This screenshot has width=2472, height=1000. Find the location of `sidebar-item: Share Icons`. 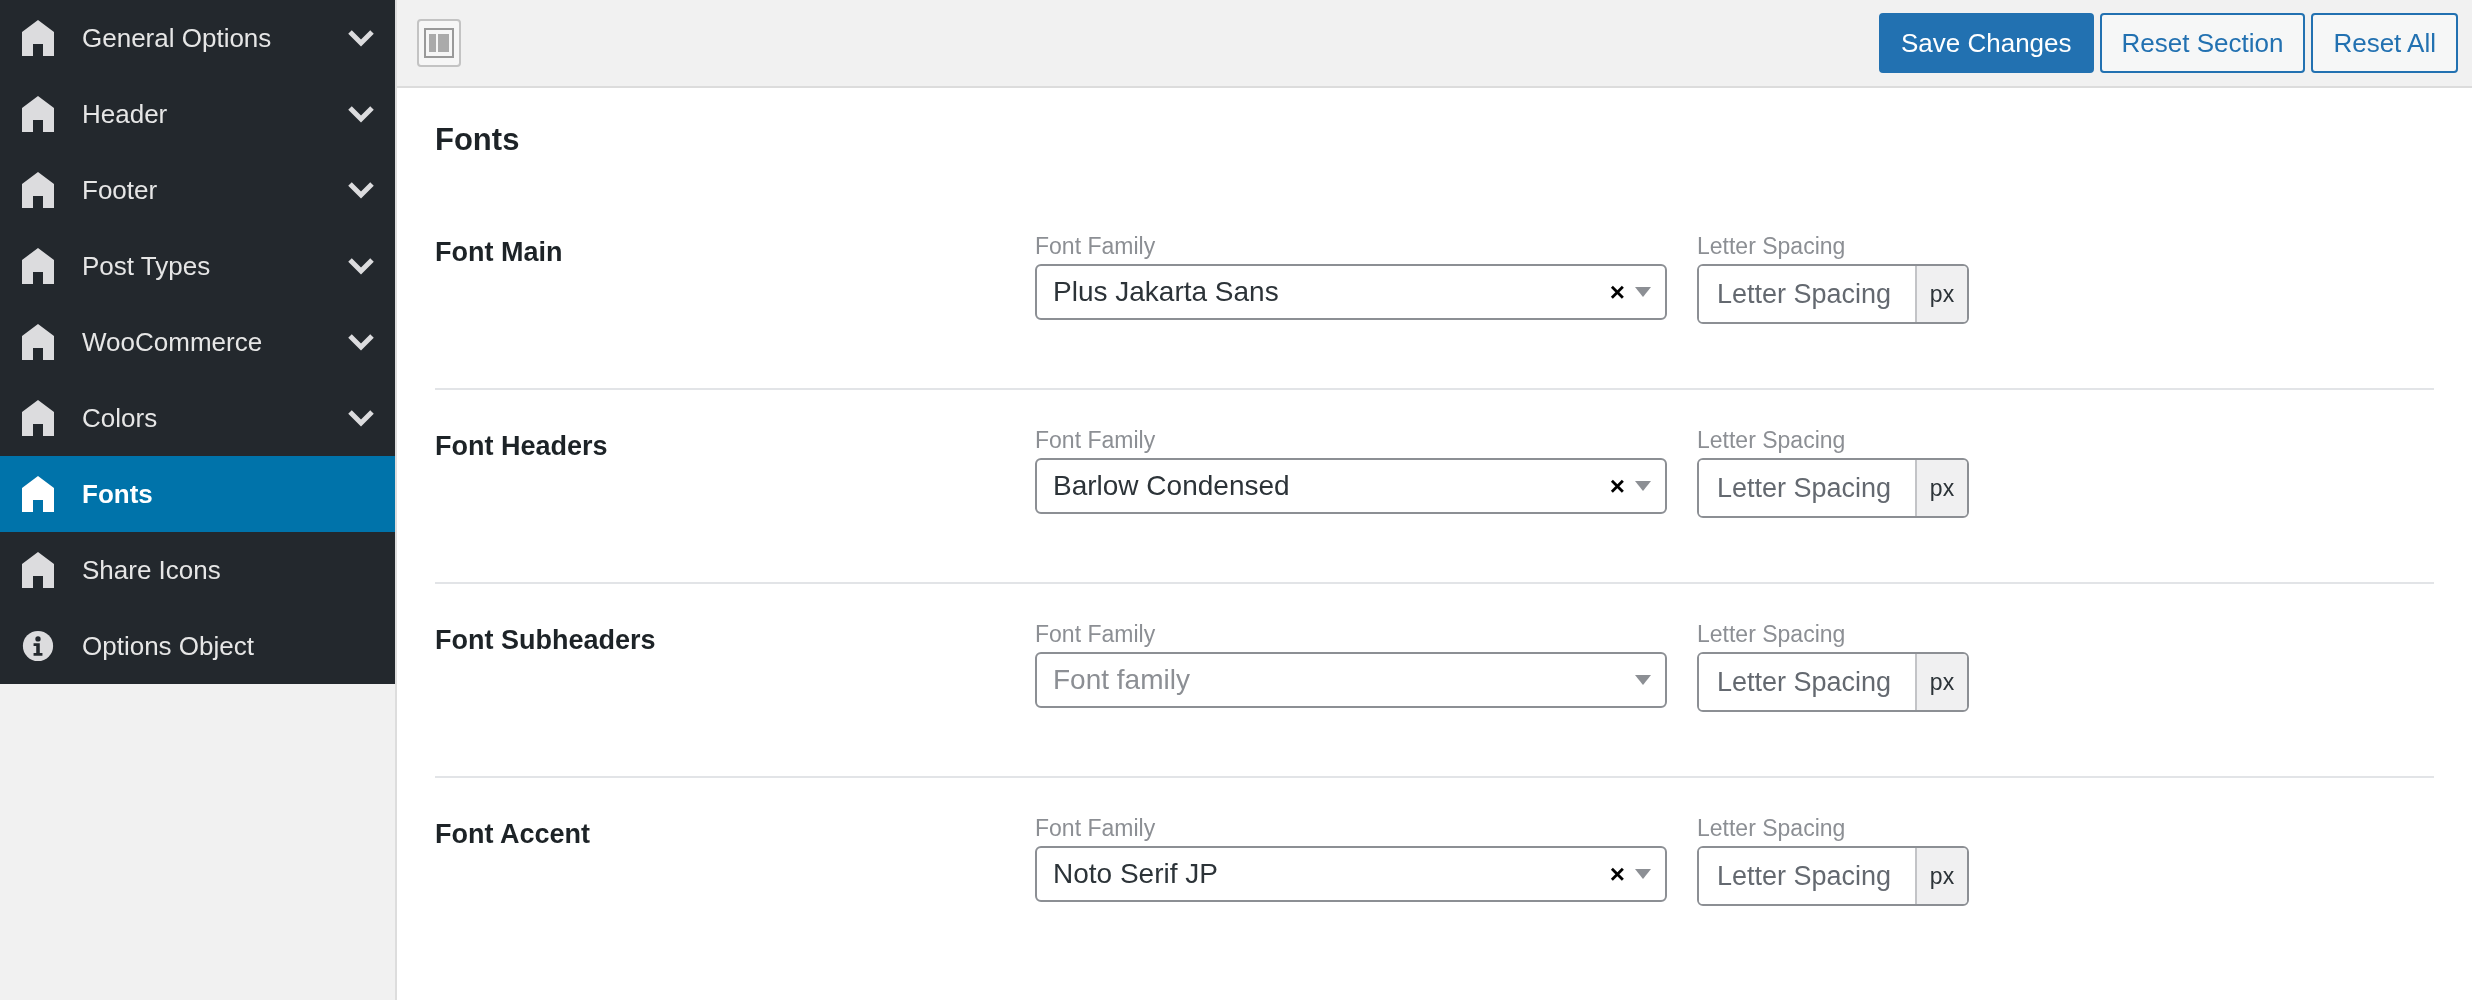

sidebar-item: Share Icons is located at coordinates (197, 570).